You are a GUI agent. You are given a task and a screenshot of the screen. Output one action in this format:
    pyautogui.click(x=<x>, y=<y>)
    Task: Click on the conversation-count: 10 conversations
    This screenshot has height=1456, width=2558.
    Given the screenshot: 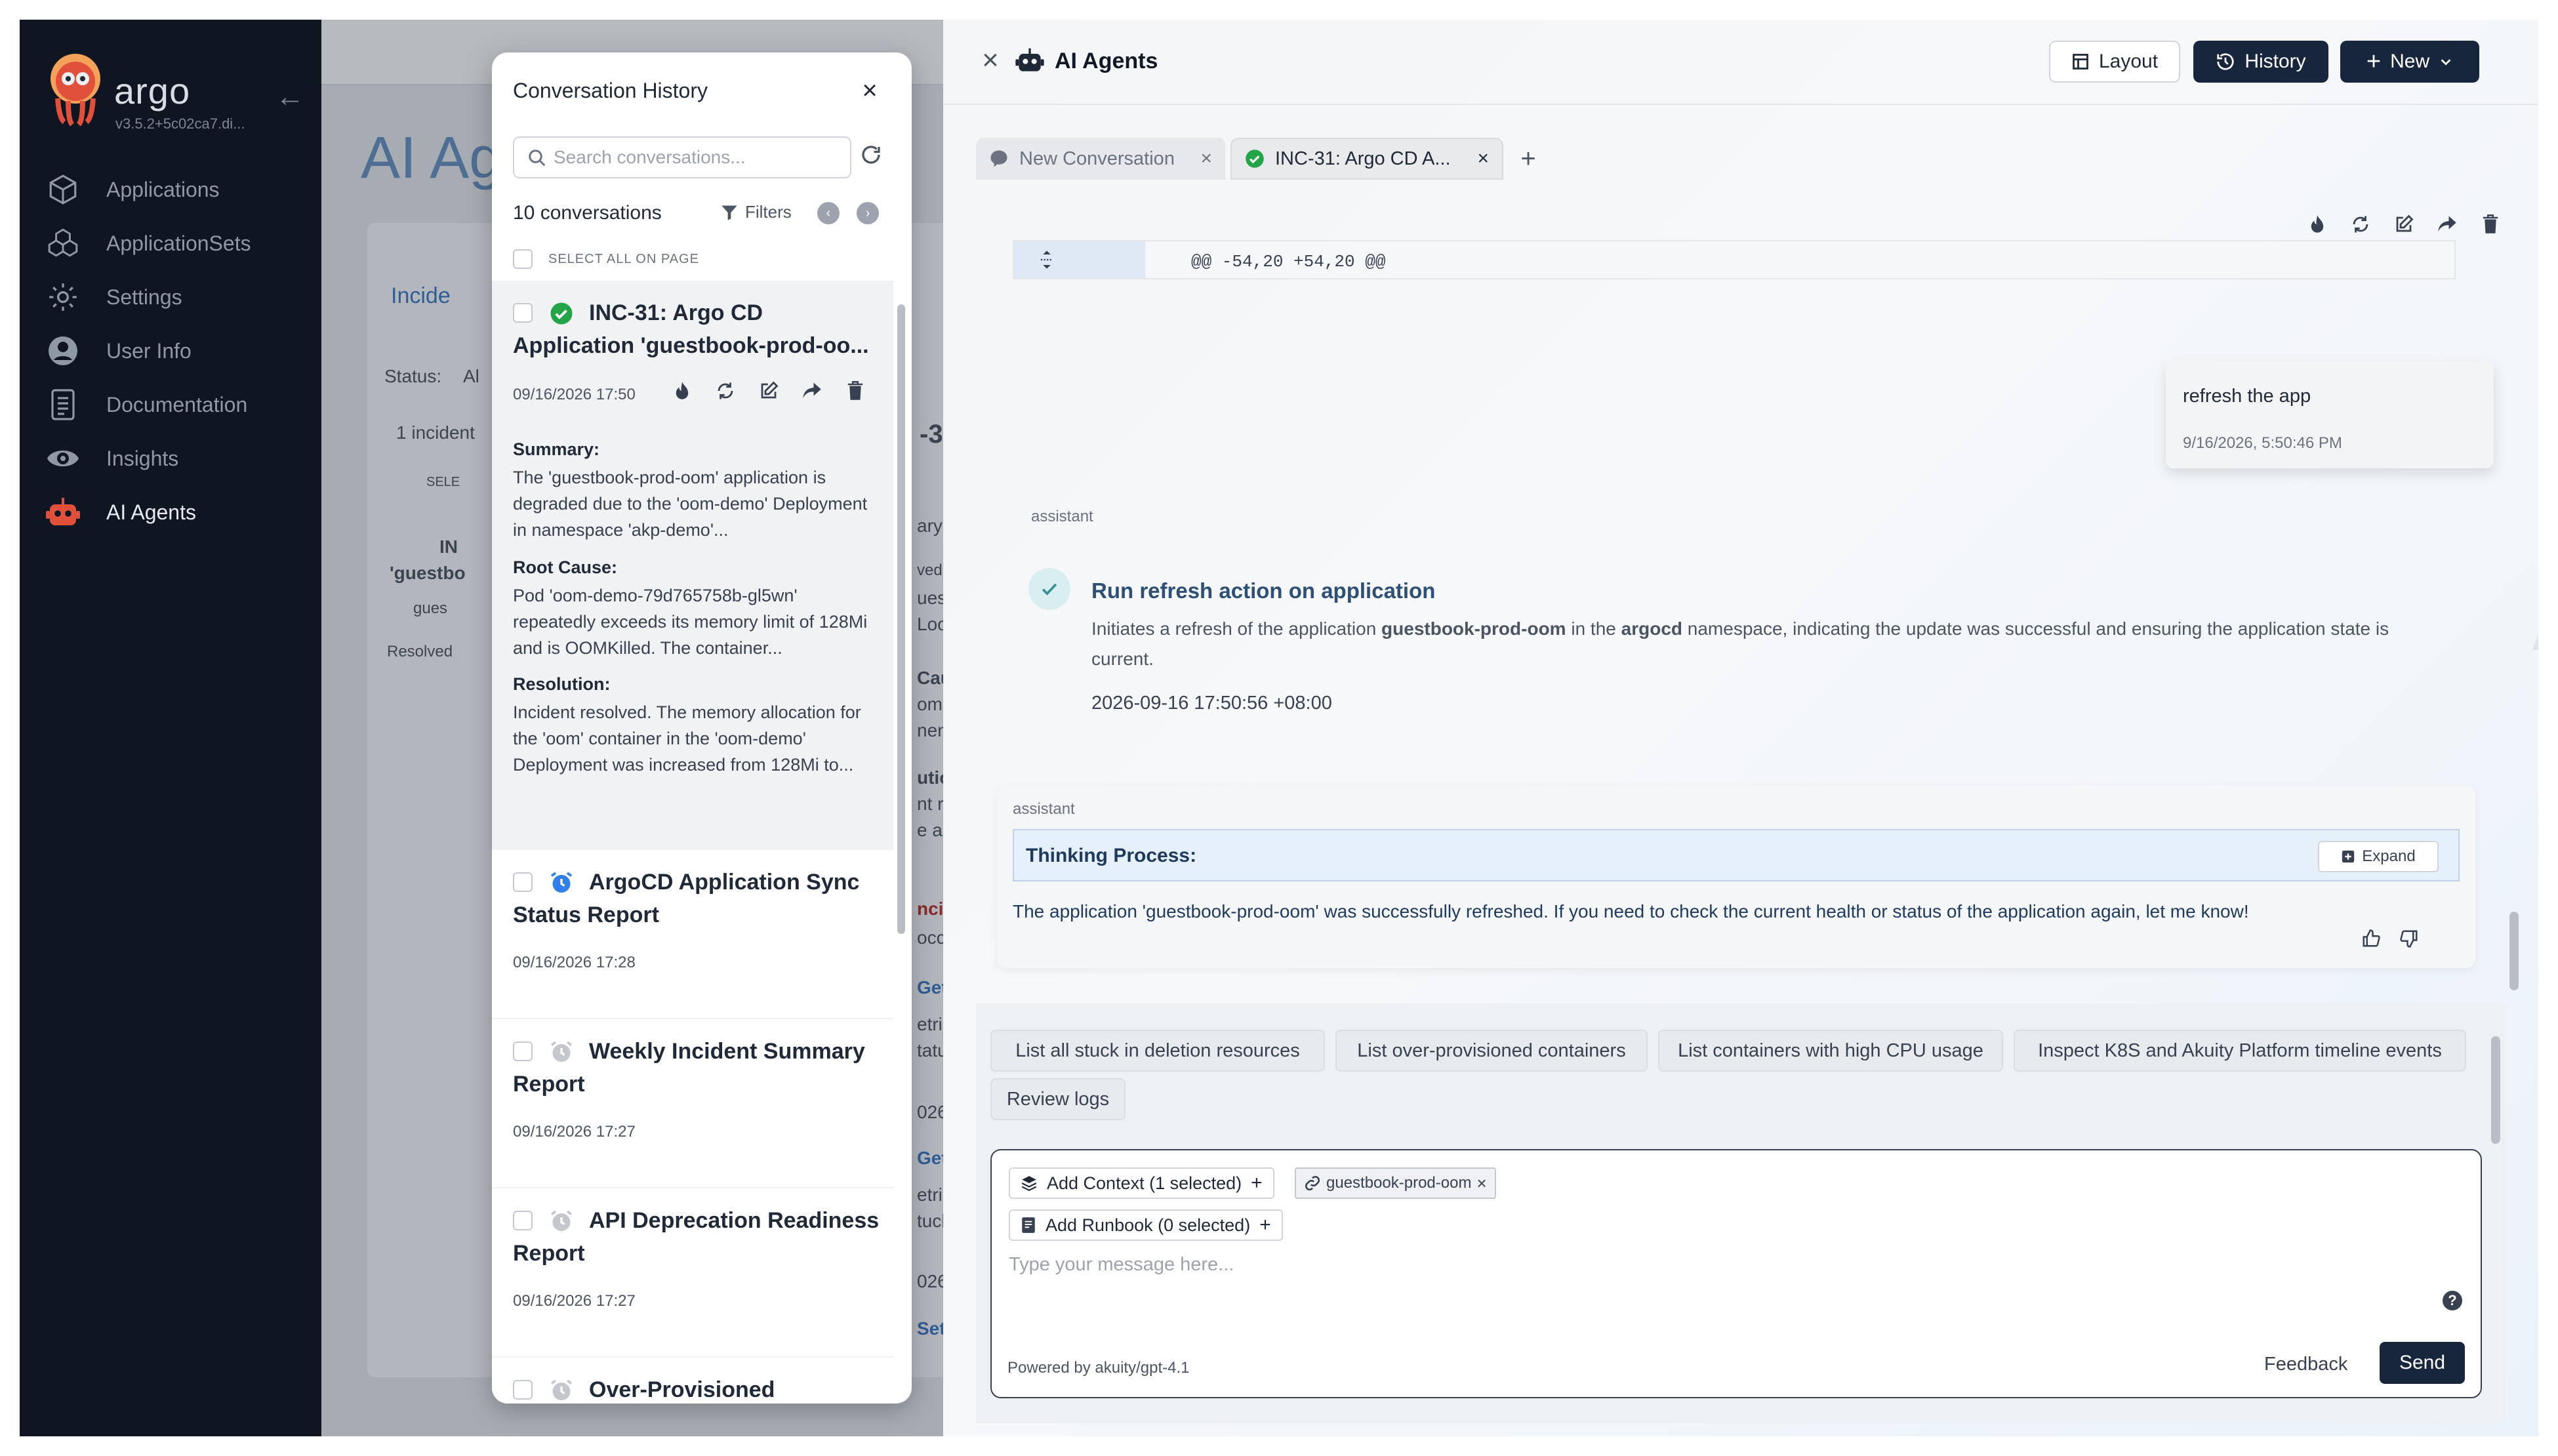 What is the action you would take?
    pyautogui.click(x=587, y=213)
    